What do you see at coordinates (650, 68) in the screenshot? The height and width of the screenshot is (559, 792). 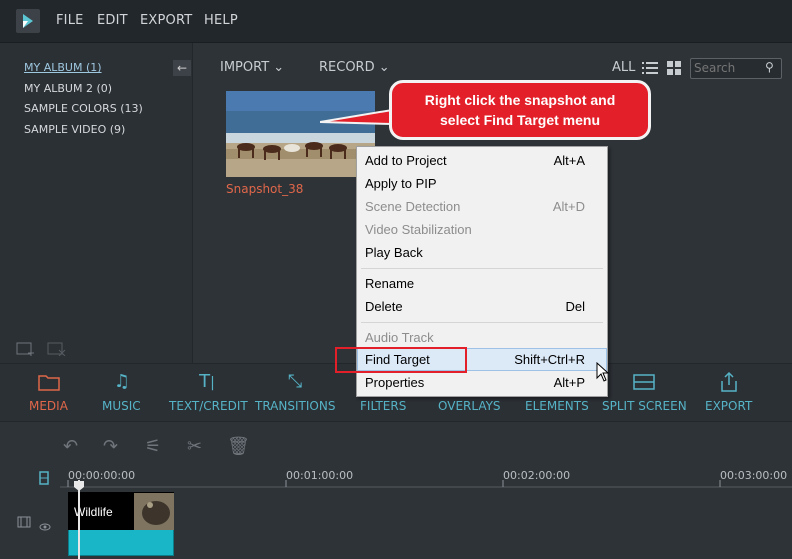 I see `list-view-icon` at bounding box center [650, 68].